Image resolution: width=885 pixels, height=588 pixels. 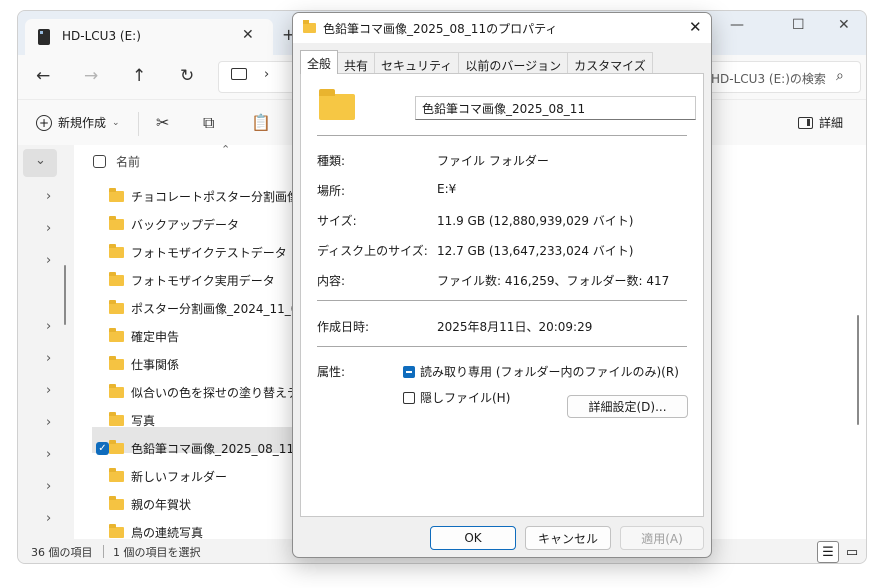 What do you see at coordinates (102, 448) in the screenshot?
I see `check-icon: ✓` at bounding box center [102, 448].